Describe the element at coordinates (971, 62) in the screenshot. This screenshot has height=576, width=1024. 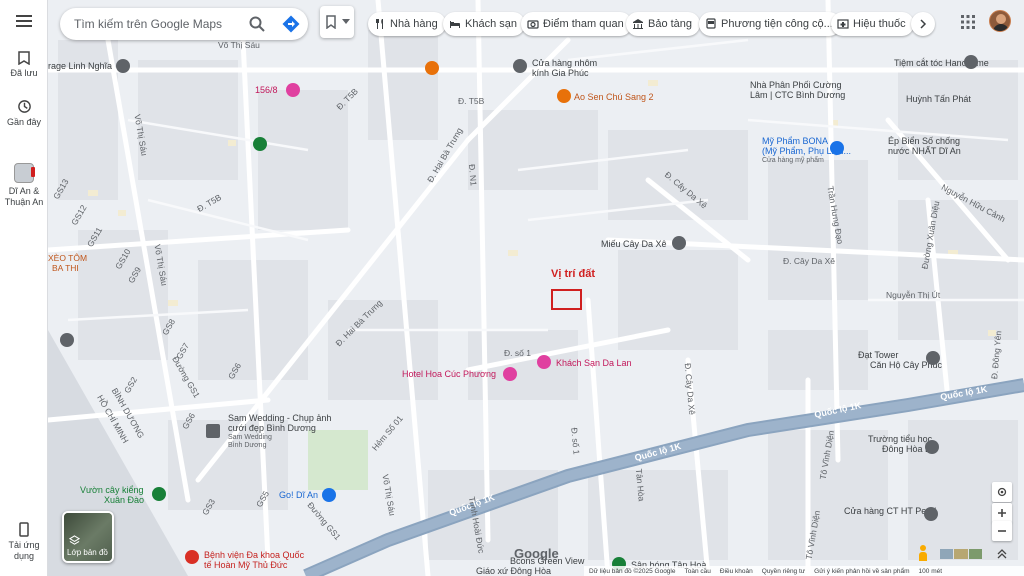
I see `poi-barber-icon` at that location.